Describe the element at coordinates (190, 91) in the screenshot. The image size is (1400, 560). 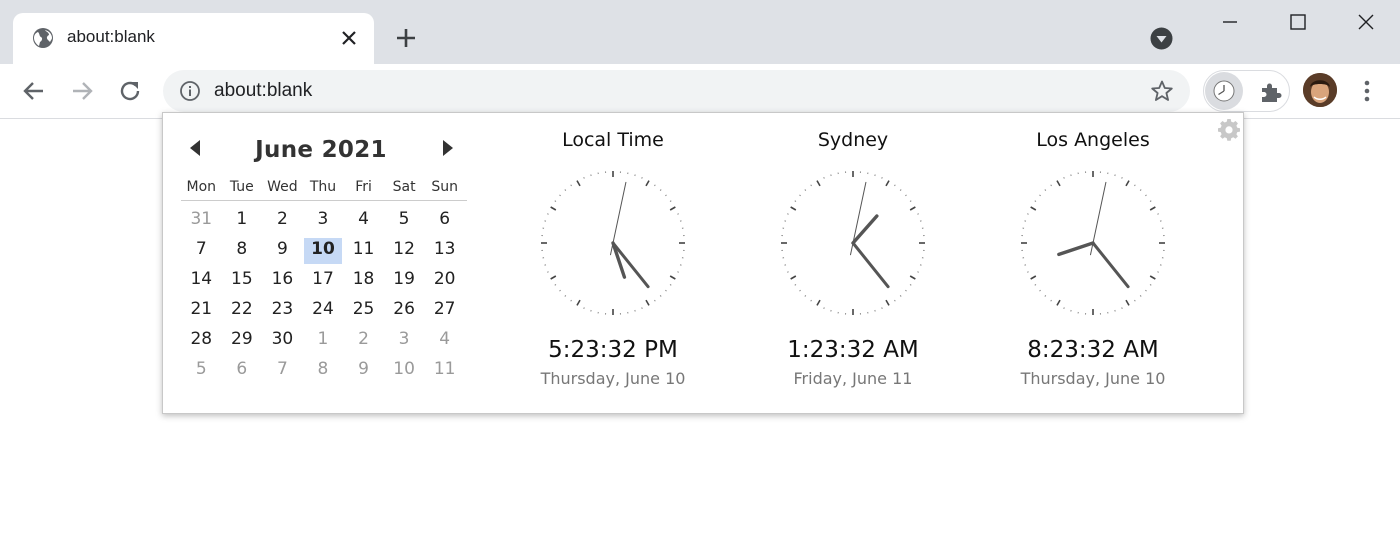
I see `info-icon` at that location.